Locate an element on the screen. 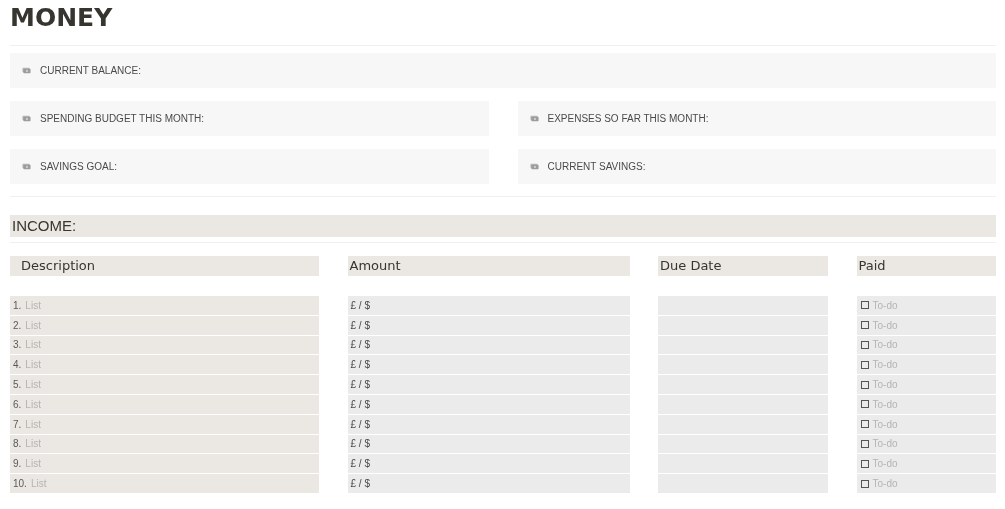 Image resolution: width=1005 pixels, height=509 pixels. list-number: 2. is located at coordinates (17, 325).